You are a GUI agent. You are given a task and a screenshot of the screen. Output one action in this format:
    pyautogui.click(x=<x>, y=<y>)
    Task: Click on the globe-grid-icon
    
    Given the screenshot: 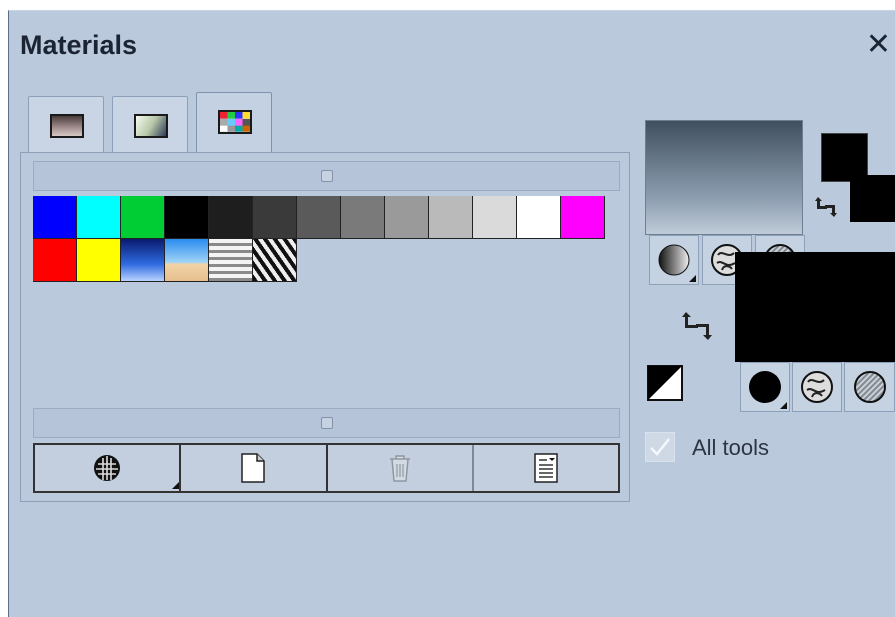 What is the action you would take?
    pyautogui.click(x=107, y=468)
    